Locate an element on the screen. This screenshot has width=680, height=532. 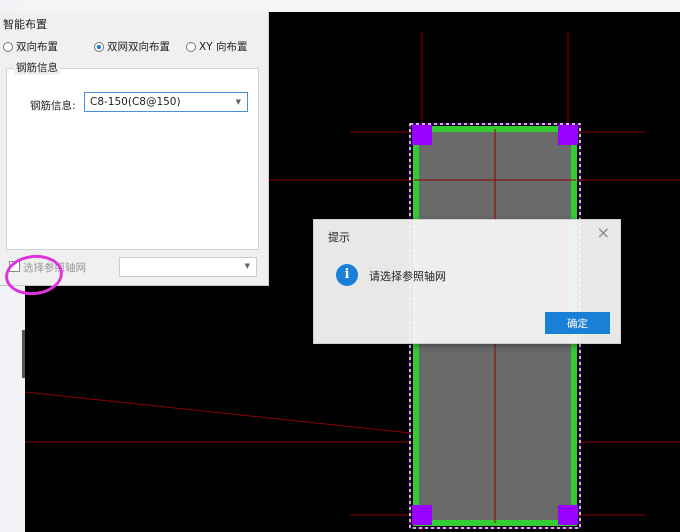
close-icon: × is located at coordinates (603, 233).